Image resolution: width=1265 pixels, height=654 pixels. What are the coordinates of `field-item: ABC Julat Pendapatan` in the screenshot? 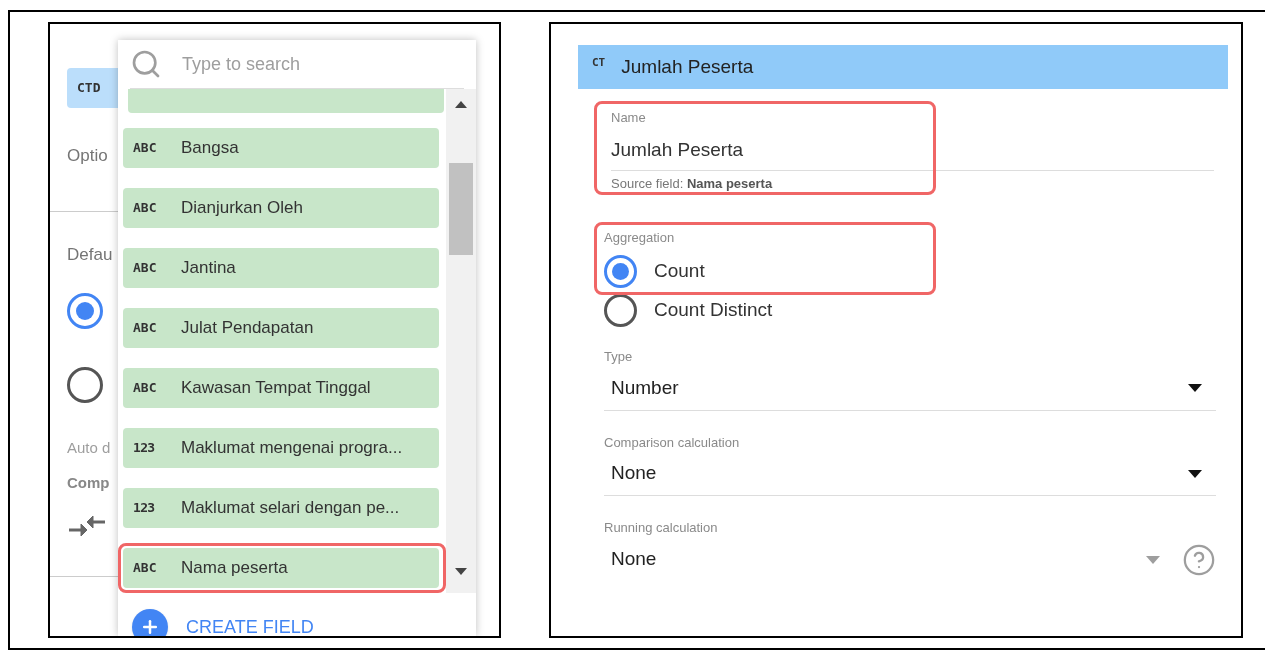 It's located at (281, 328).